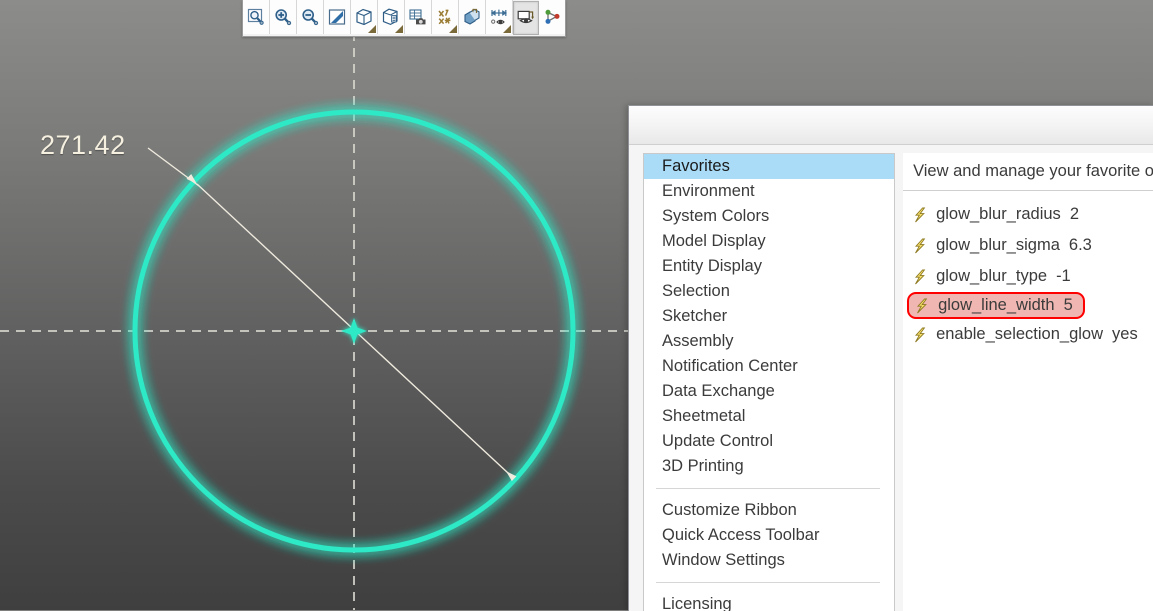 The image size is (1153, 611). What do you see at coordinates (769, 601) in the screenshot?
I see `sidebar-item-licensing: Licensing` at bounding box center [769, 601].